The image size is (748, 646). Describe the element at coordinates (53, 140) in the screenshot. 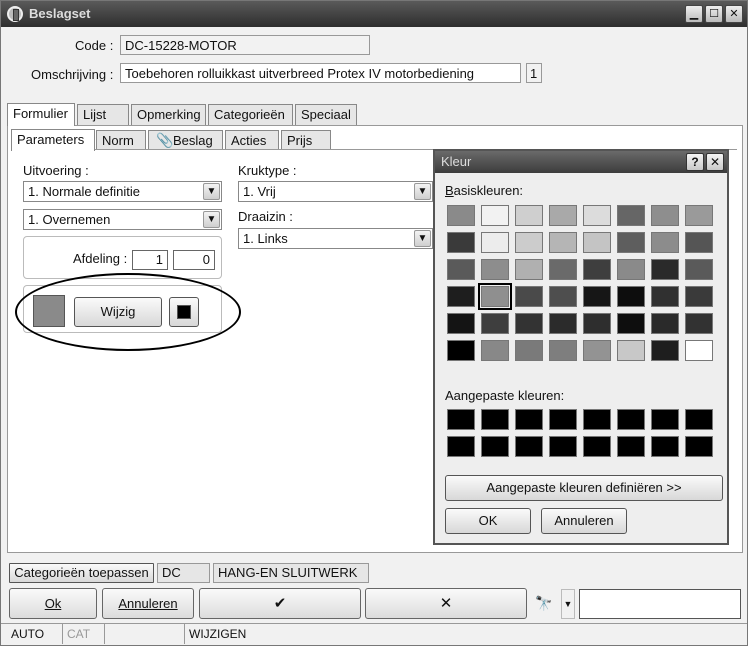

I see `tab-parameters: Parameters` at that location.